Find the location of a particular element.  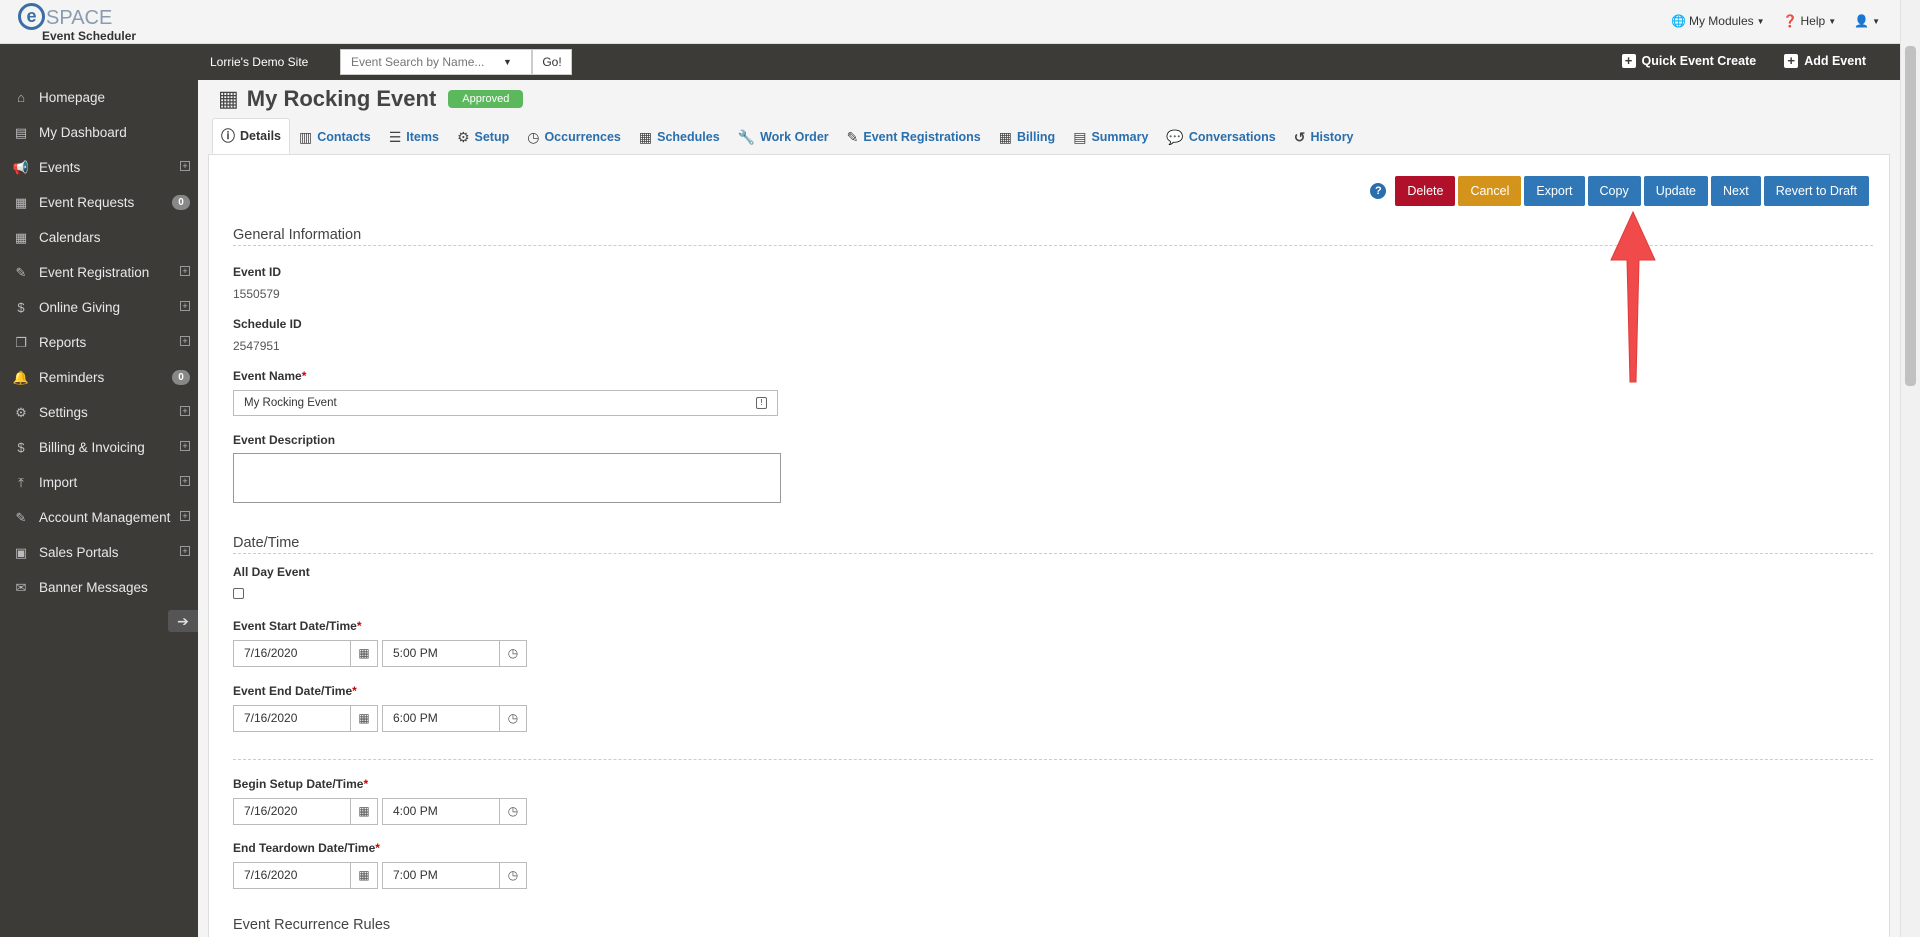

contacts-icon: ▥ is located at coordinates (306, 136).